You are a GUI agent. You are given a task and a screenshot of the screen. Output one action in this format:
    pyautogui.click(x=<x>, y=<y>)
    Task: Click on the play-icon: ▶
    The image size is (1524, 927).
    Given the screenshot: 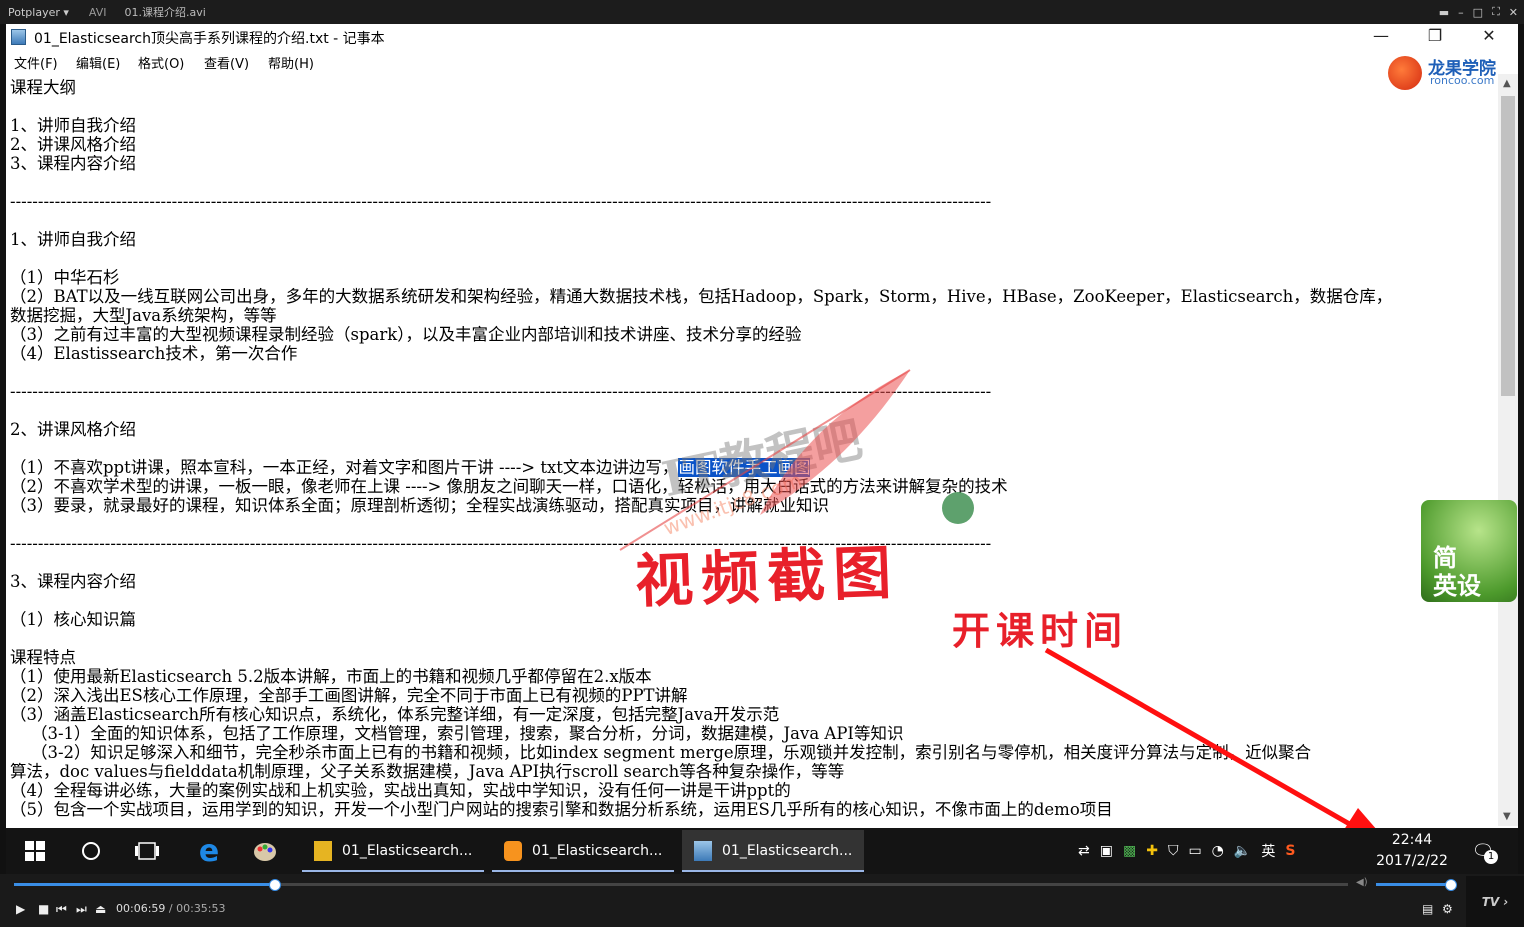 What is the action you would take?
    pyautogui.click(x=20, y=909)
    